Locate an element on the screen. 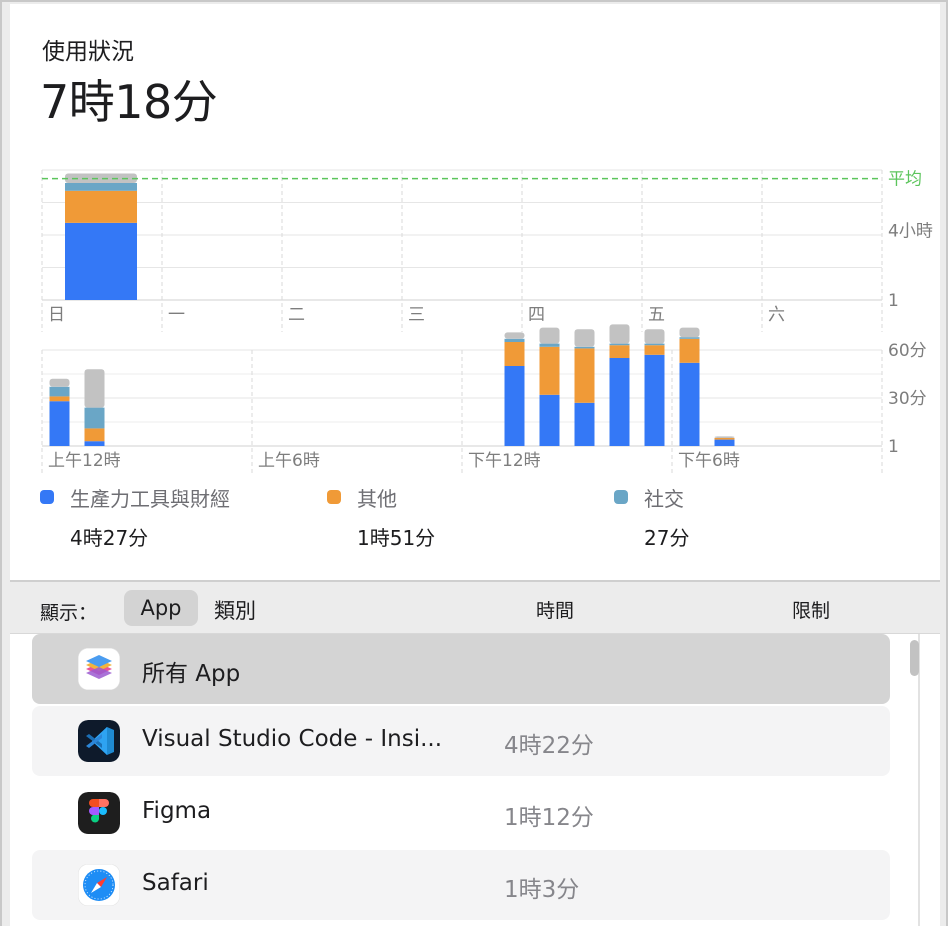 The width and height of the screenshot is (948, 926). column-header-time: 時間 is located at coordinates (555, 609).